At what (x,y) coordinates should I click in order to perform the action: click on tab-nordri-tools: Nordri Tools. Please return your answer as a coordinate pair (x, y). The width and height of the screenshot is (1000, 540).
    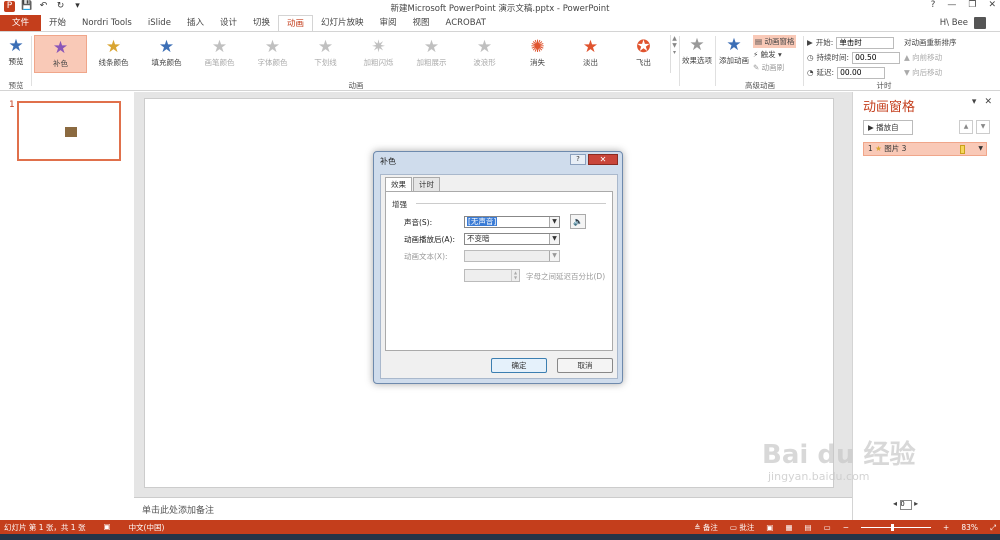
    Looking at the image, I should click on (107, 23).